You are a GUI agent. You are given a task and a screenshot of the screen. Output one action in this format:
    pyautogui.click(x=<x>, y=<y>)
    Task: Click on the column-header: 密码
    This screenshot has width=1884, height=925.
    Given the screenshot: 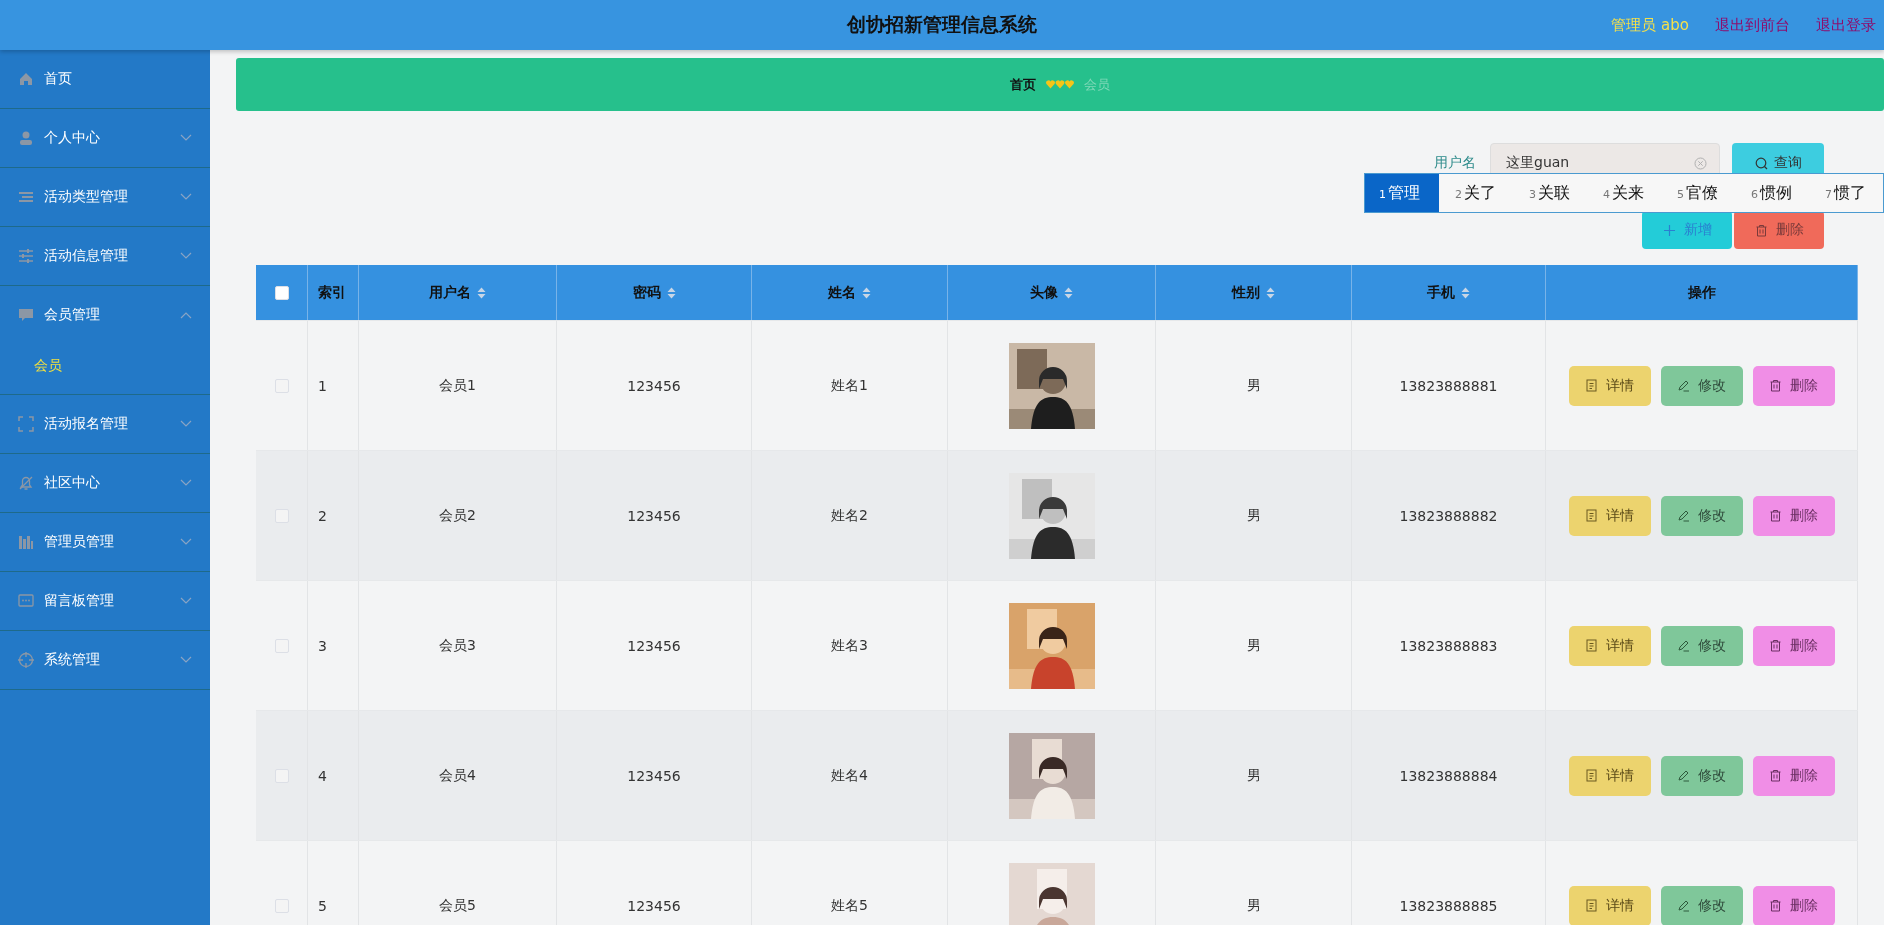 What is the action you would take?
    pyautogui.click(x=646, y=292)
    